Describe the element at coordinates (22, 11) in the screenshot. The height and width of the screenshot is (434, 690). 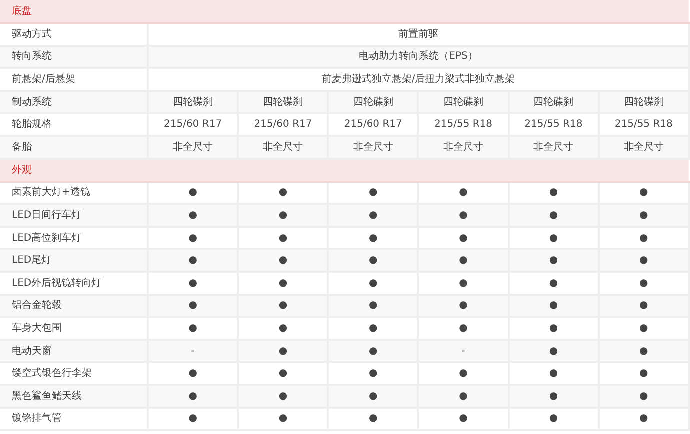
I see `section-title: 底盘` at that location.